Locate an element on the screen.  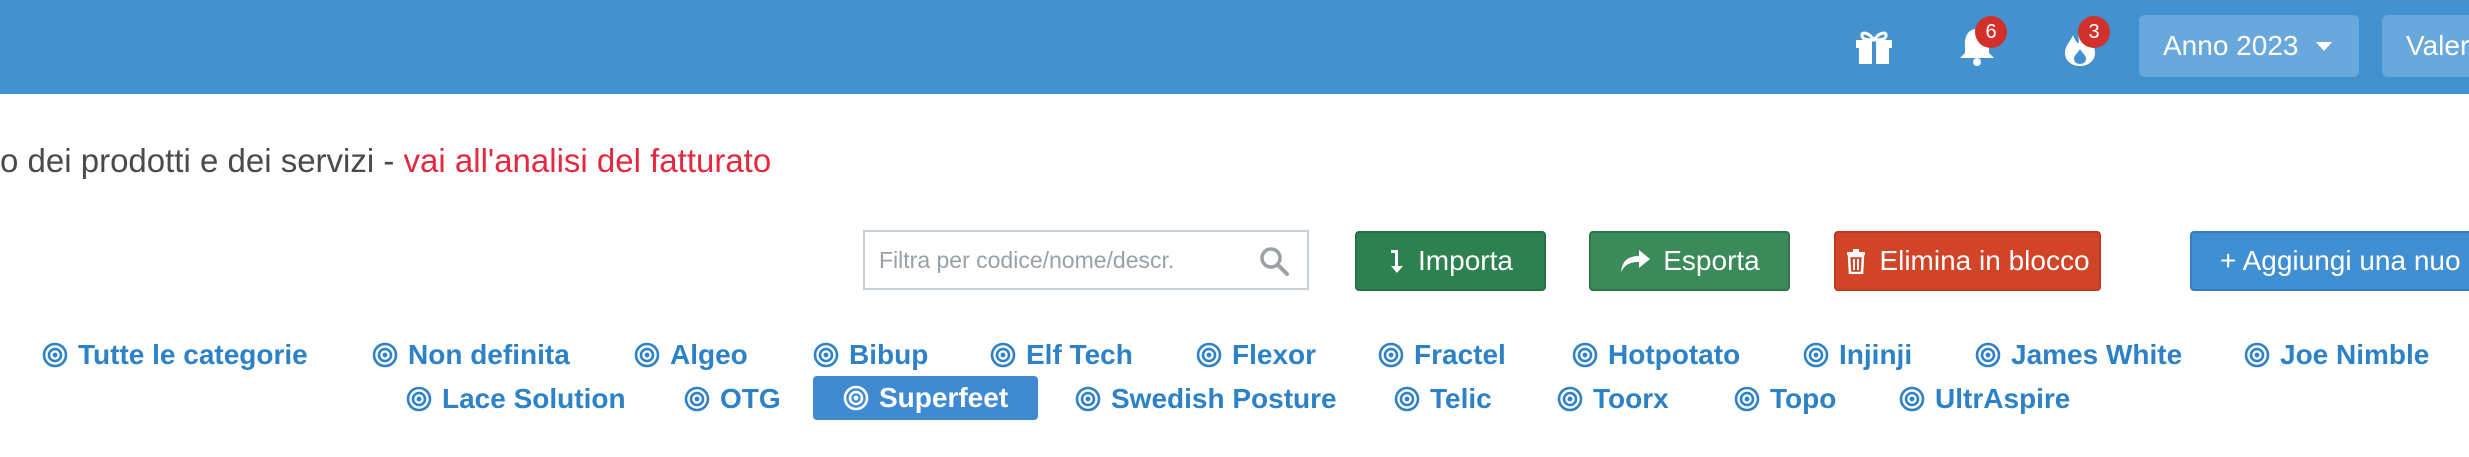
user-menu-button: Valer is located at coordinates (2425, 46).